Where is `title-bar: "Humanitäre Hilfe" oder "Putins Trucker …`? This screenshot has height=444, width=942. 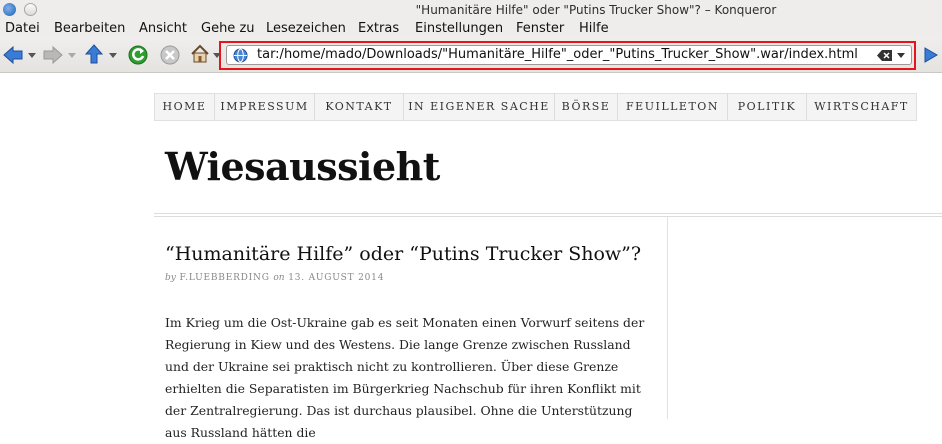 title-bar: "Humanitäre Hilfe" oder "Putins Trucker … is located at coordinates (471, 10).